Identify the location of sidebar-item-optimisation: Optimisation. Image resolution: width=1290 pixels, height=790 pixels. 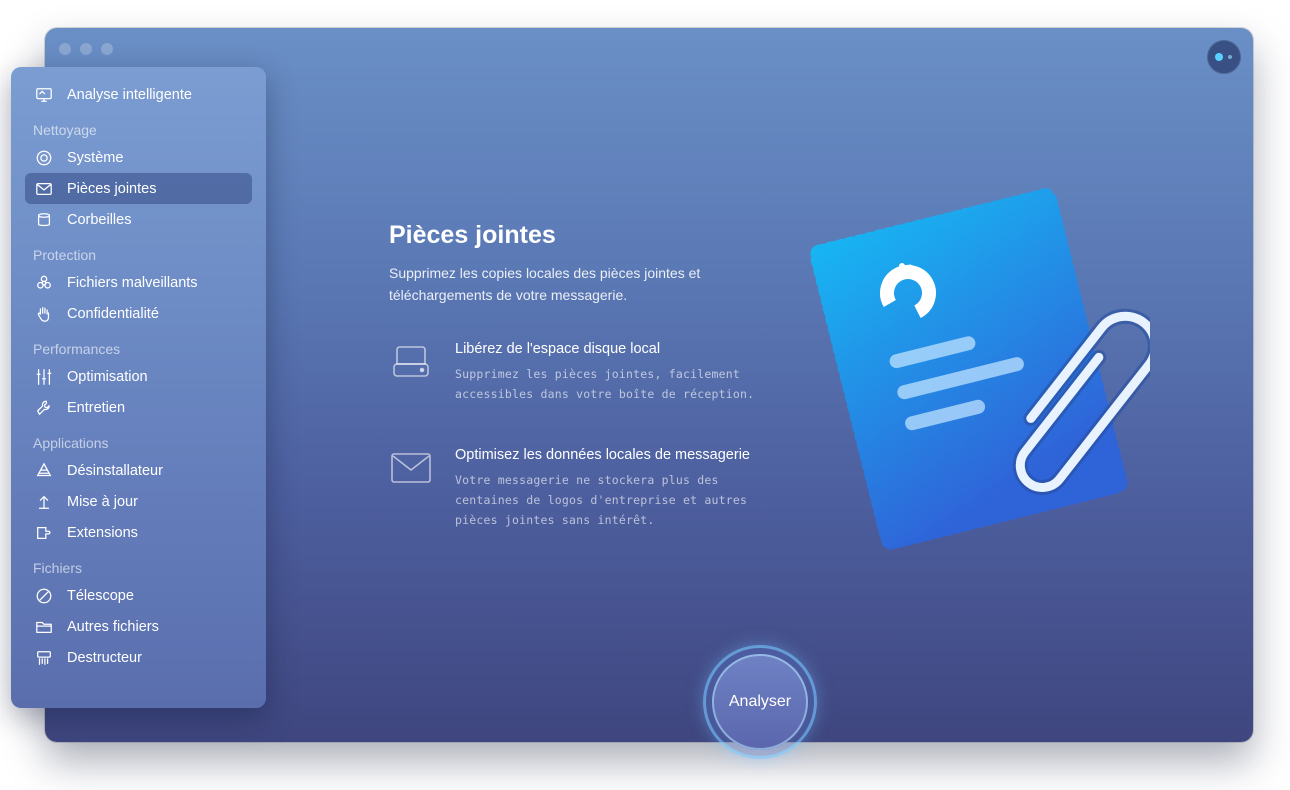
(138, 376).